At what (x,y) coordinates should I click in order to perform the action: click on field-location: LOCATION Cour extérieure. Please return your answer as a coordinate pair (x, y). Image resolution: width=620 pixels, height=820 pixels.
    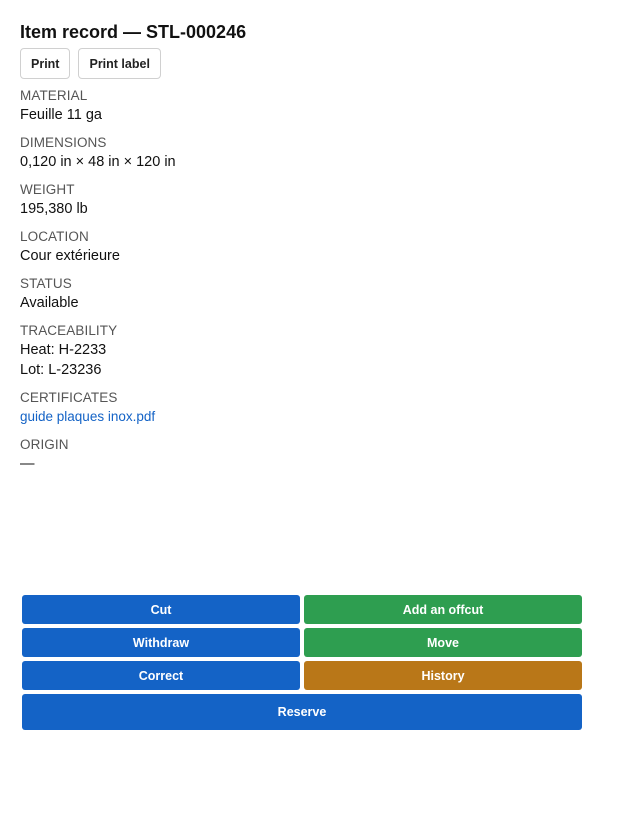
    Looking at the image, I should click on (310, 247).